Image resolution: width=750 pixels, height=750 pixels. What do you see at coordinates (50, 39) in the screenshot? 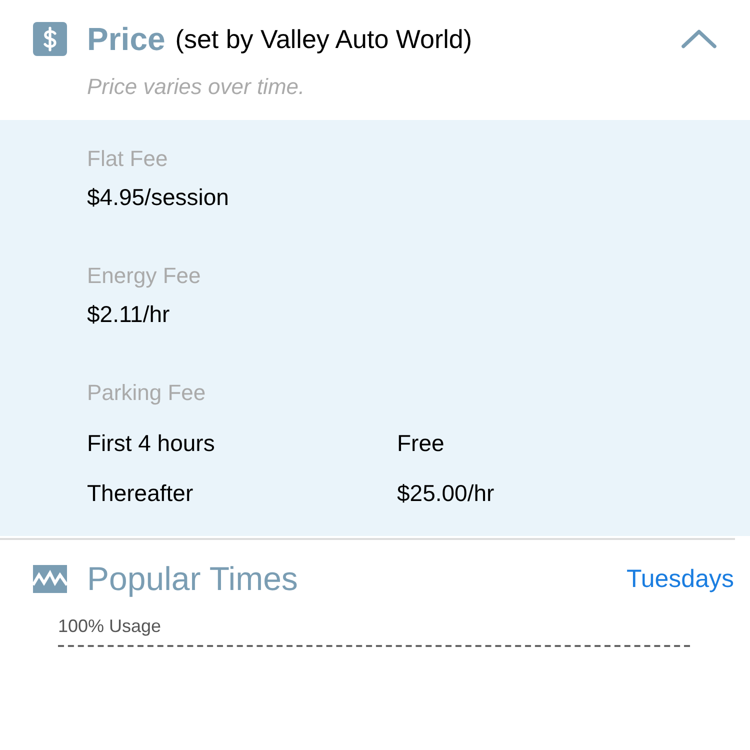
I see `dollar-icon` at bounding box center [50, 39].